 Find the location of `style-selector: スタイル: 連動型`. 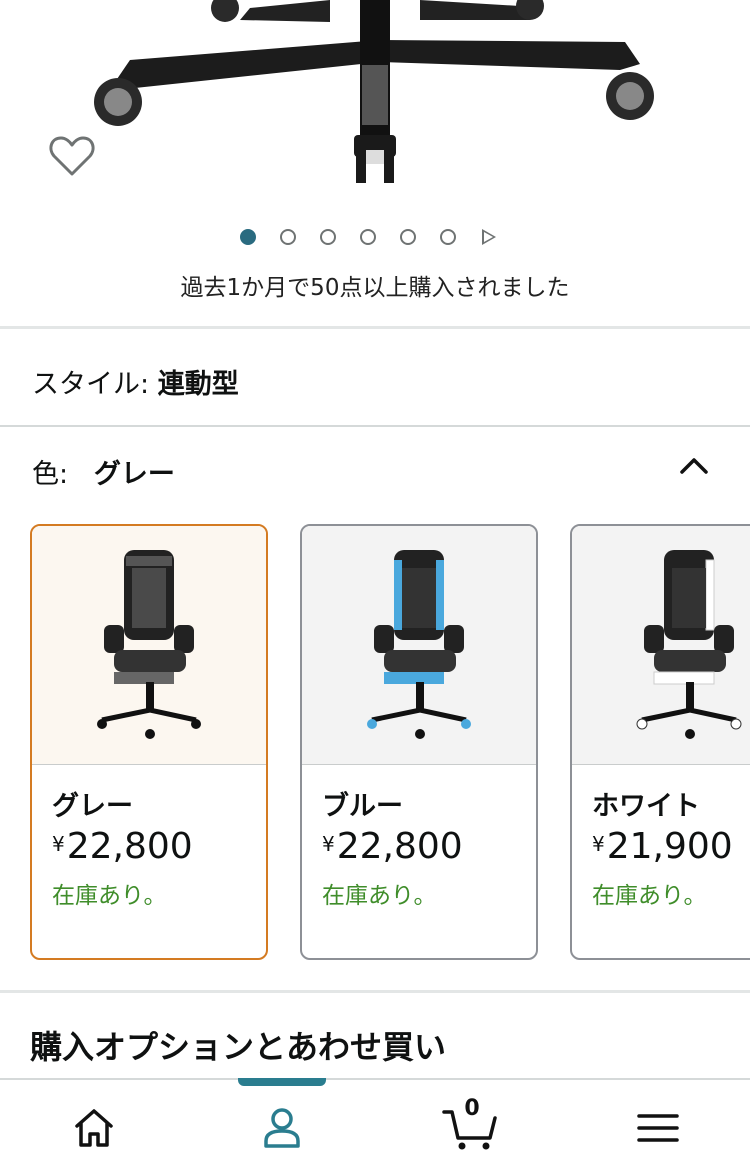

style-selector: スタイル: 連動型 is located at coordinates (135, 381).